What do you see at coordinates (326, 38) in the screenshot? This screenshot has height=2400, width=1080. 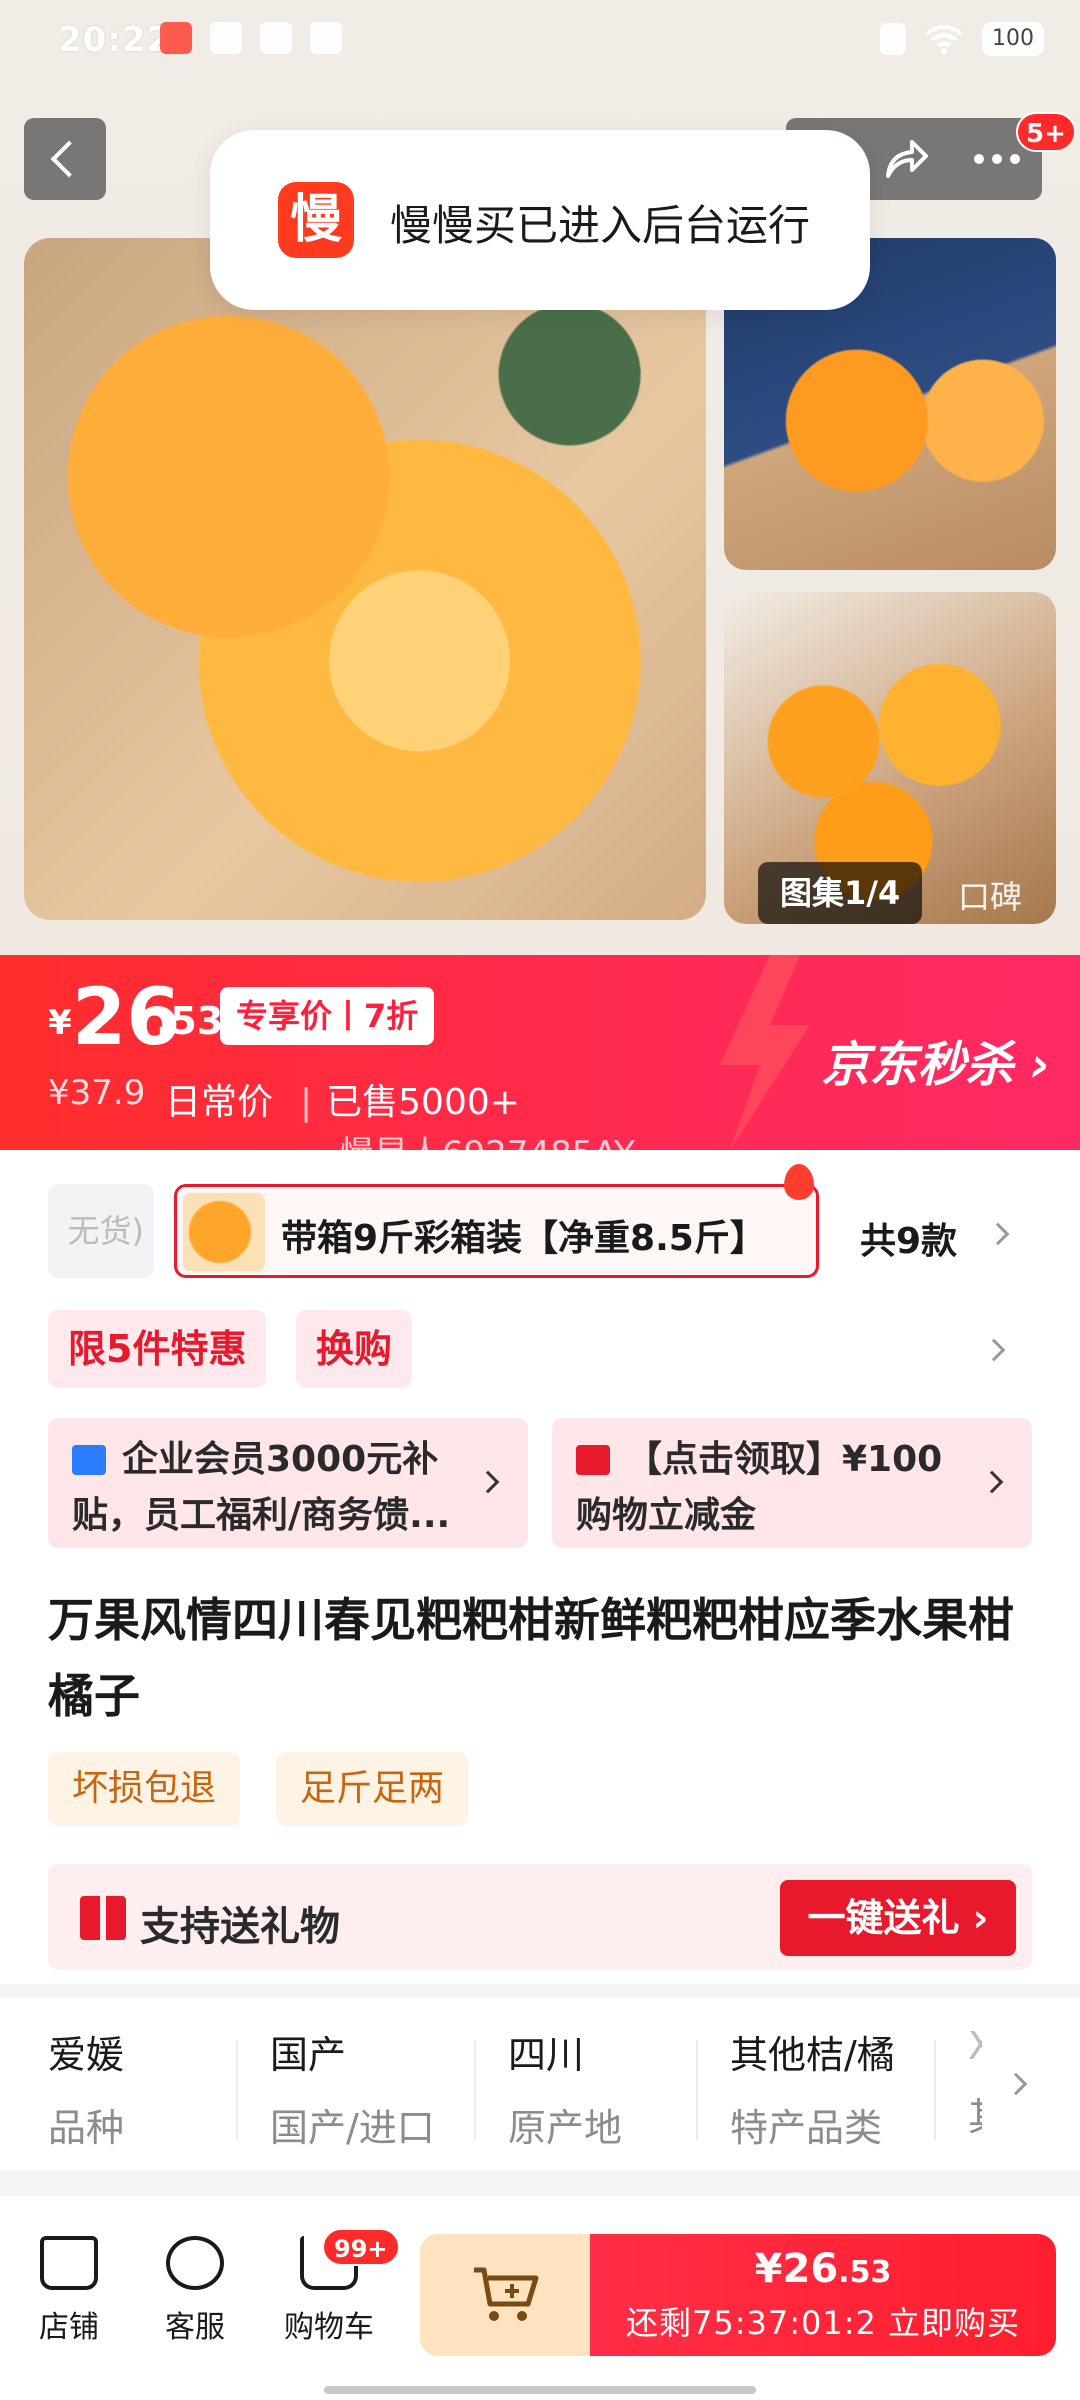 I see `sim-icon` at bounding box center [326, 38].